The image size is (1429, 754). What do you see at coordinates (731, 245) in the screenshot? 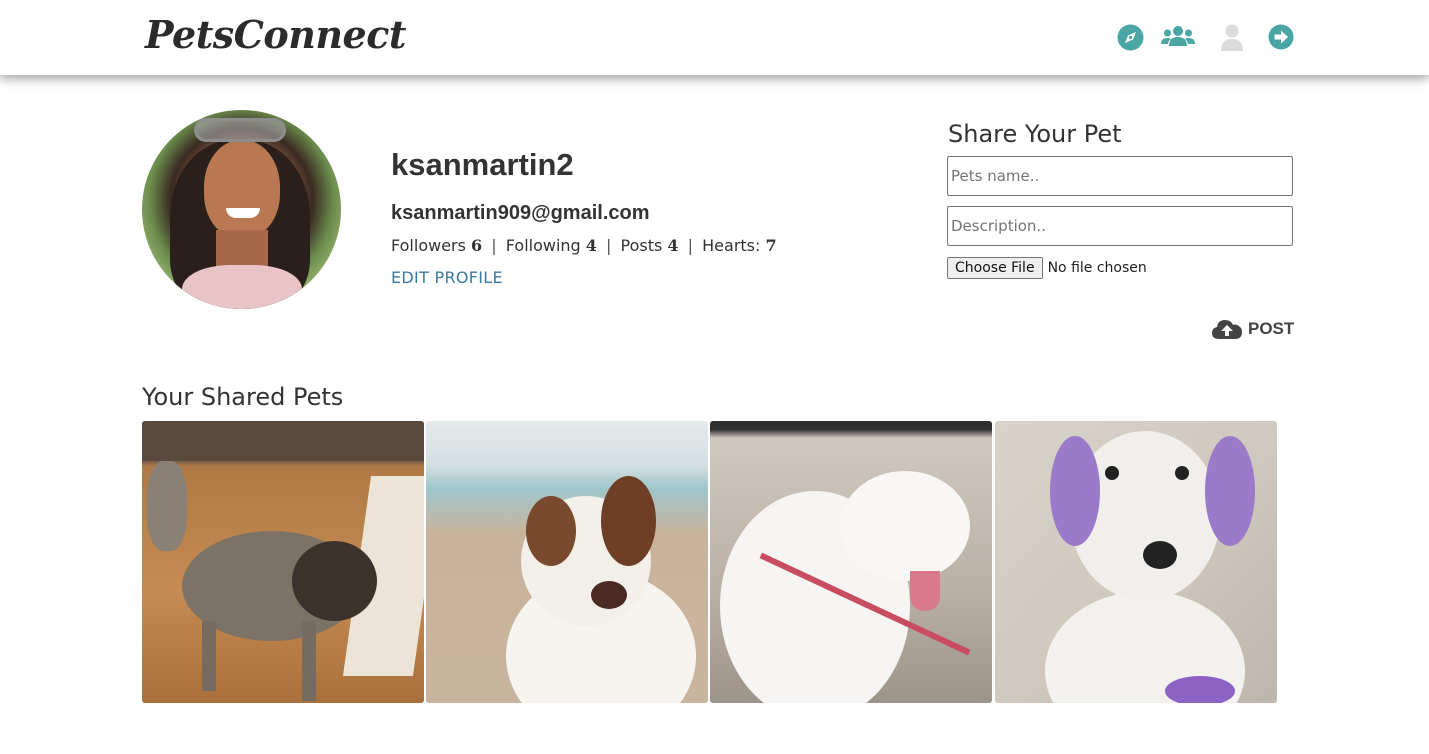
I see `hearts-label: Hearts:` at bounding box center [731, 245].